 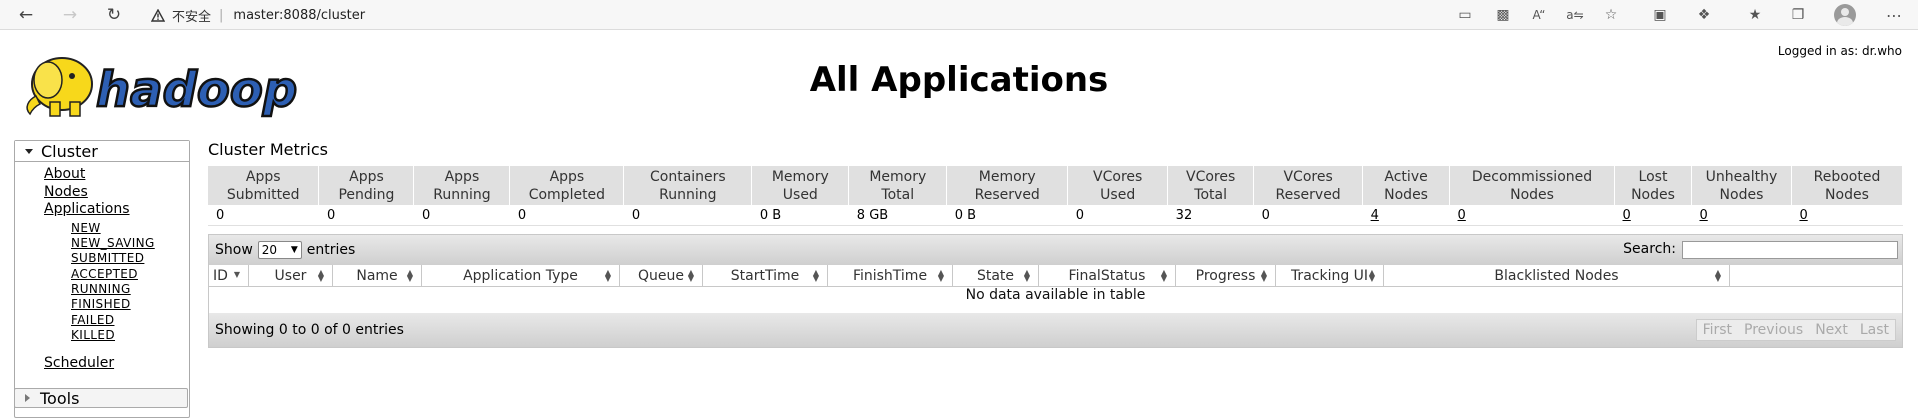 What do you see at coordinates (263, 194) in the screenshot?
I see `metrics-header-line: Submitted` at bounding box center [263, 194].